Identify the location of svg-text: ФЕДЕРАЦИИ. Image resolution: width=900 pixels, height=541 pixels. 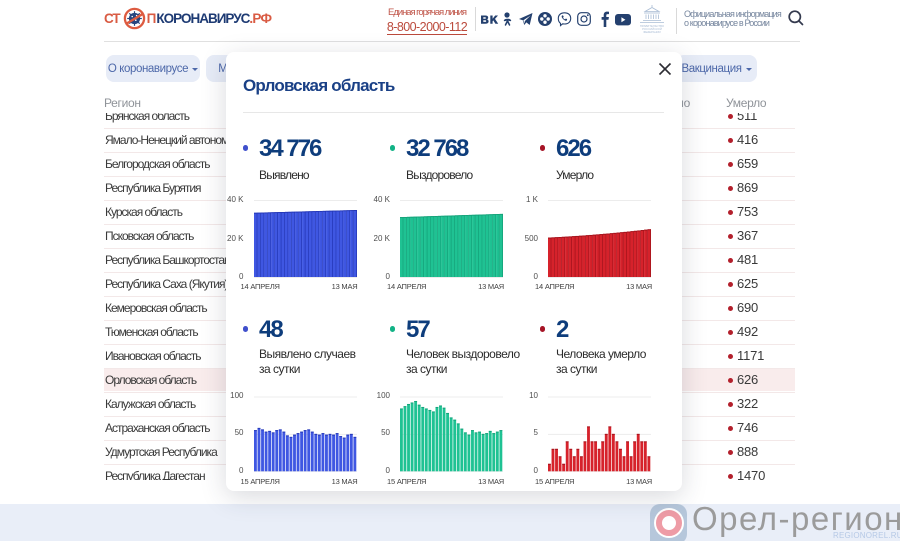
(651, 31).